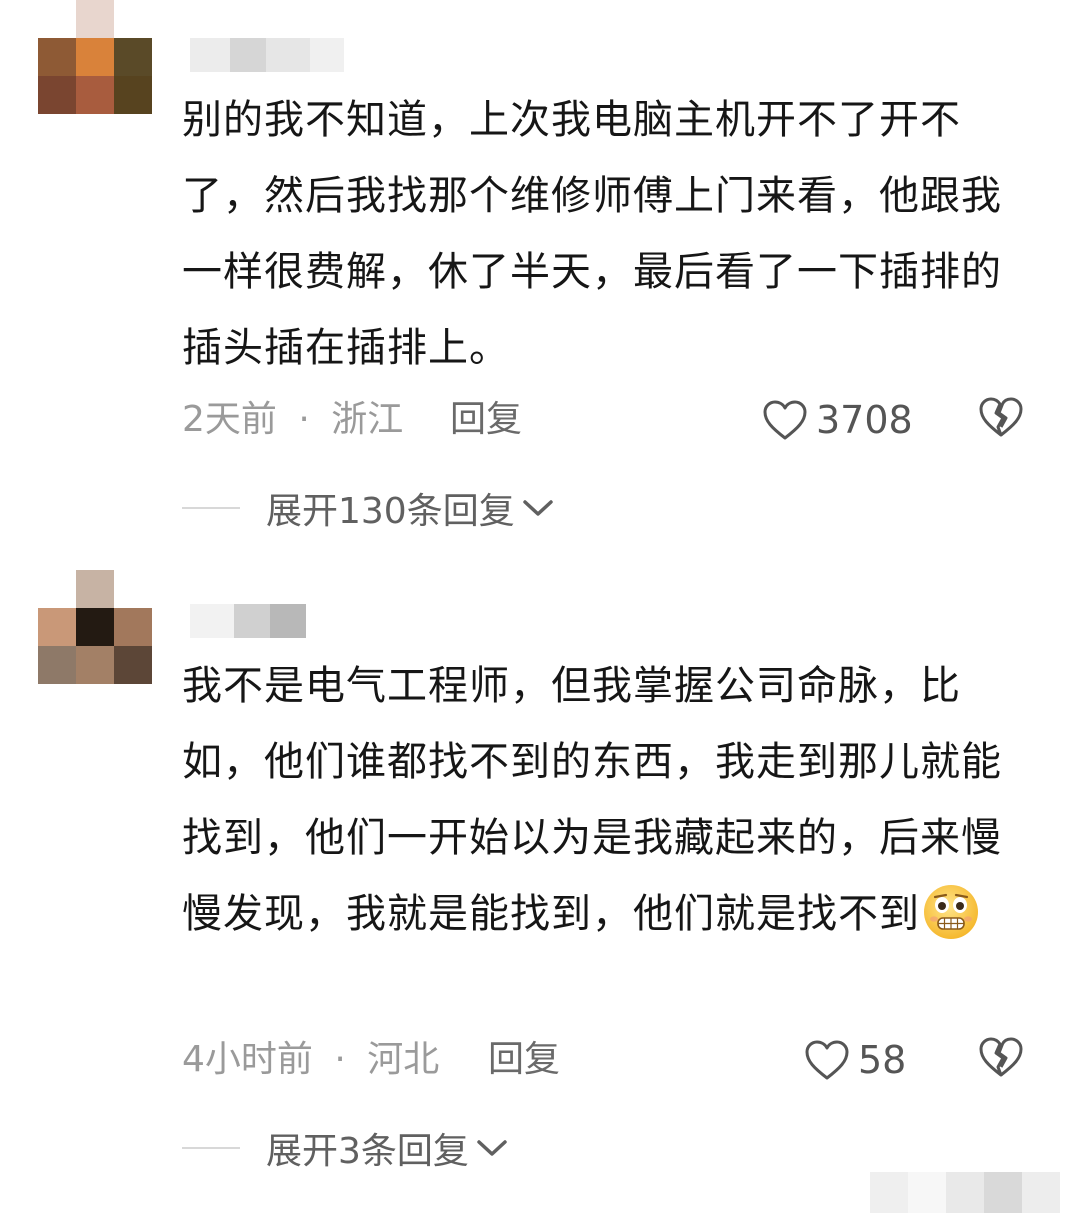 The image size is (1080, 1213). Describe the element at coordinates (882, 1060) in the screenshot. I see `like-count: 58` at that location.